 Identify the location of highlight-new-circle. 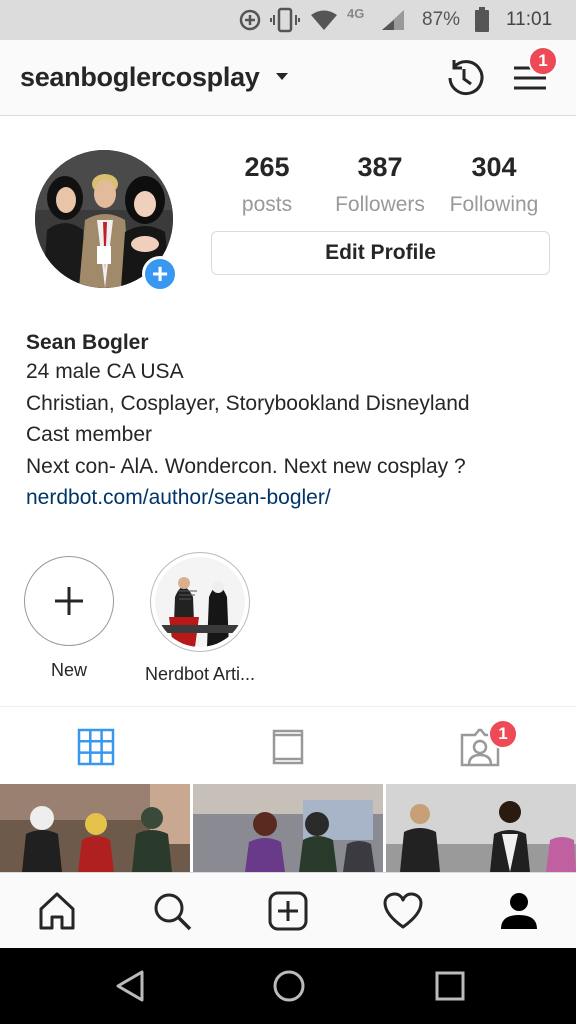
(69, 601).